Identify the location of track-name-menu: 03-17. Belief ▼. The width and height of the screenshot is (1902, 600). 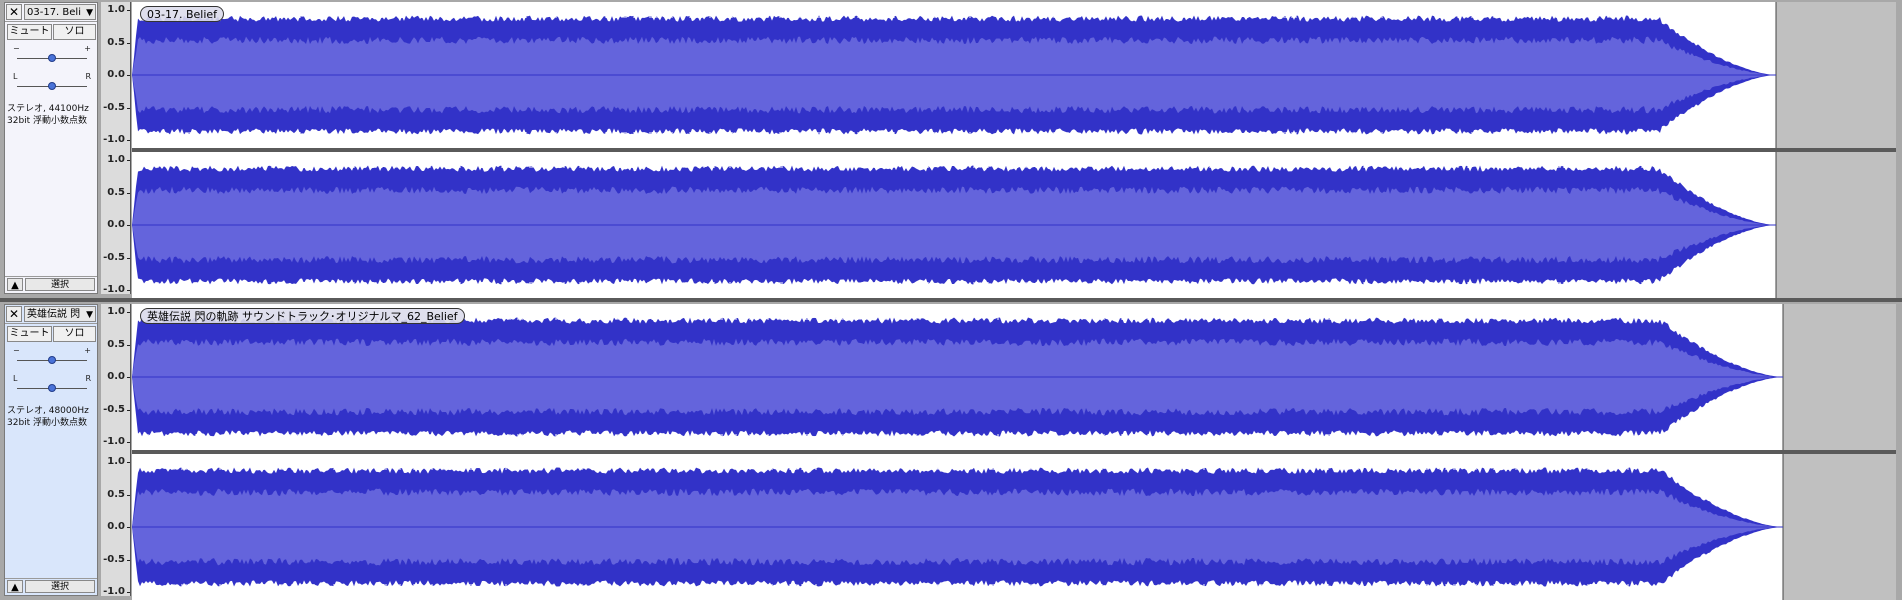
(60, 12).